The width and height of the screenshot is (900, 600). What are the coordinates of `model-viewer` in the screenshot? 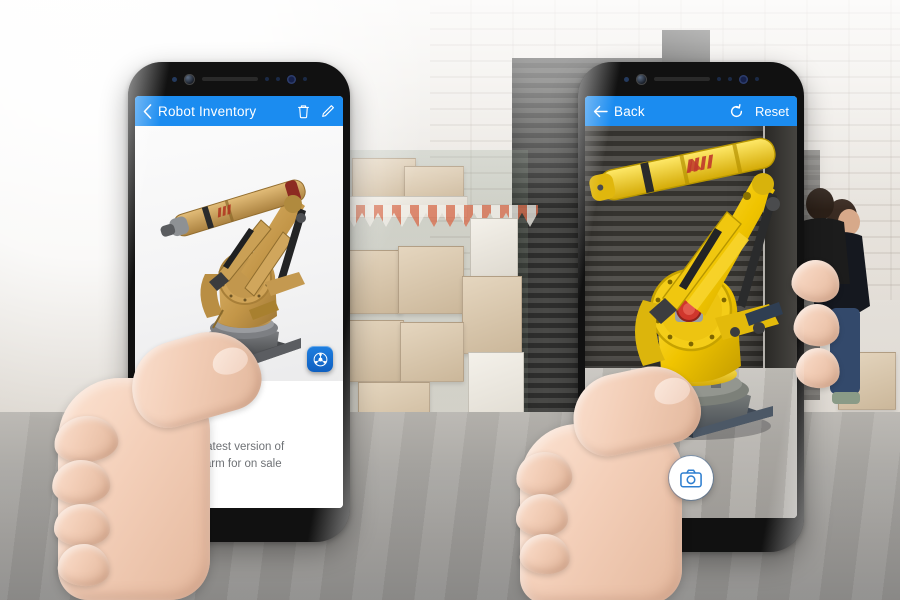 It's located at (239, 253).